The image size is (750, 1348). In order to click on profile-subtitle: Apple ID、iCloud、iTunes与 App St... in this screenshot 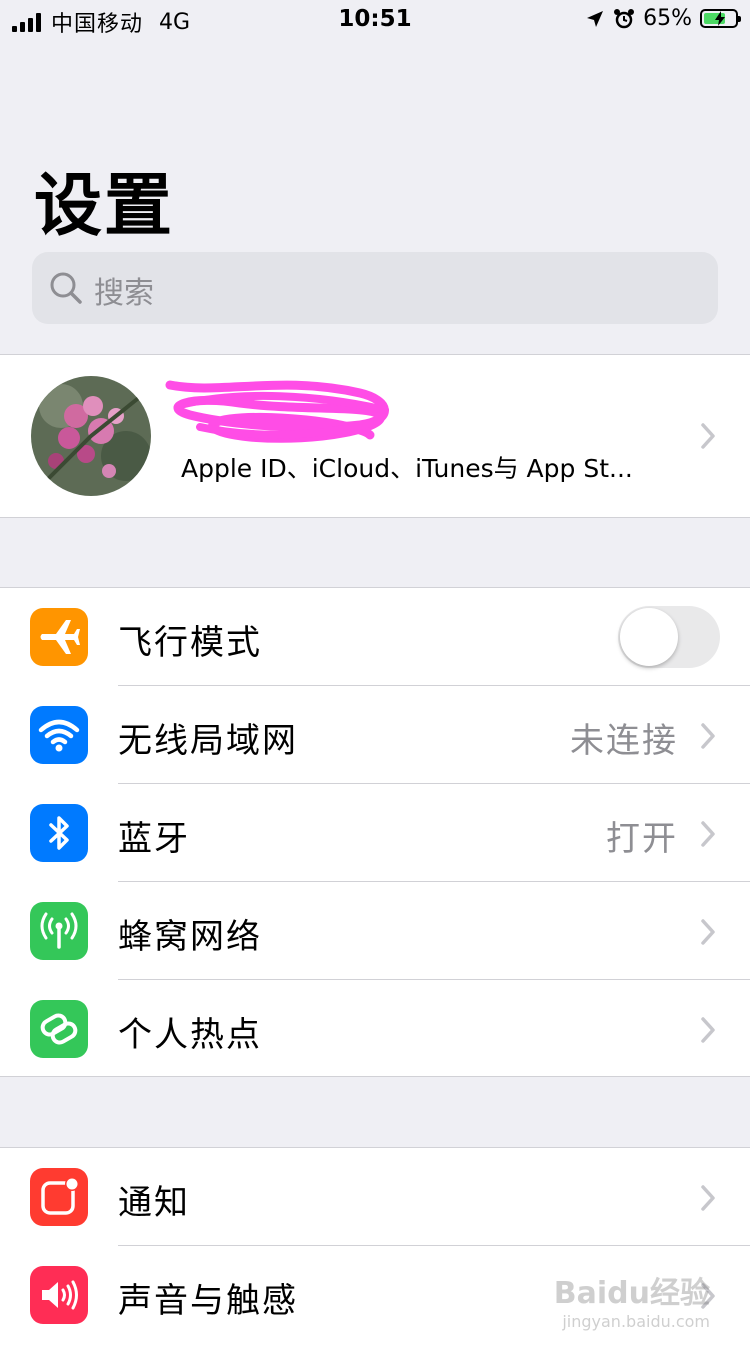, I will do `click(407, 468)`.